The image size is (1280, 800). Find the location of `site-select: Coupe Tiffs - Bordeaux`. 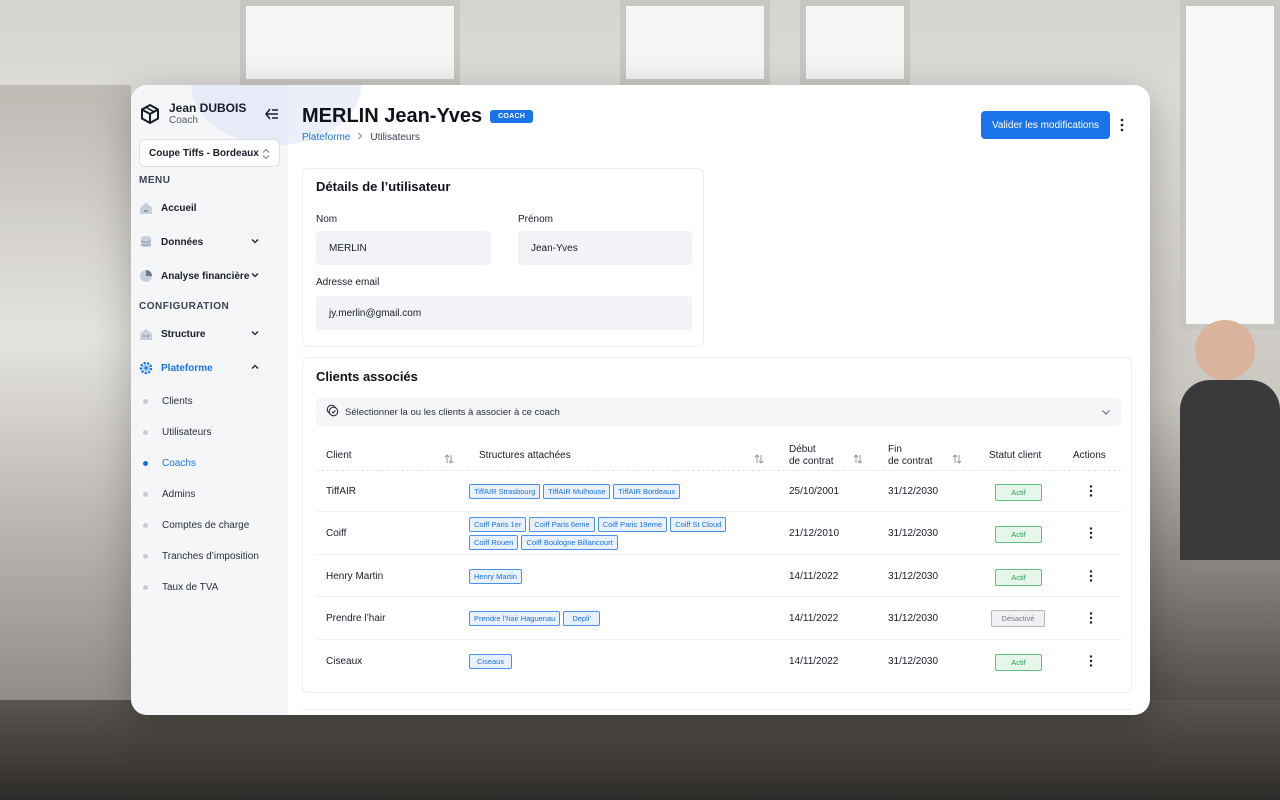

site-select: Coupe Tiffs - Bordeaux is located at coordinates (209, 153).